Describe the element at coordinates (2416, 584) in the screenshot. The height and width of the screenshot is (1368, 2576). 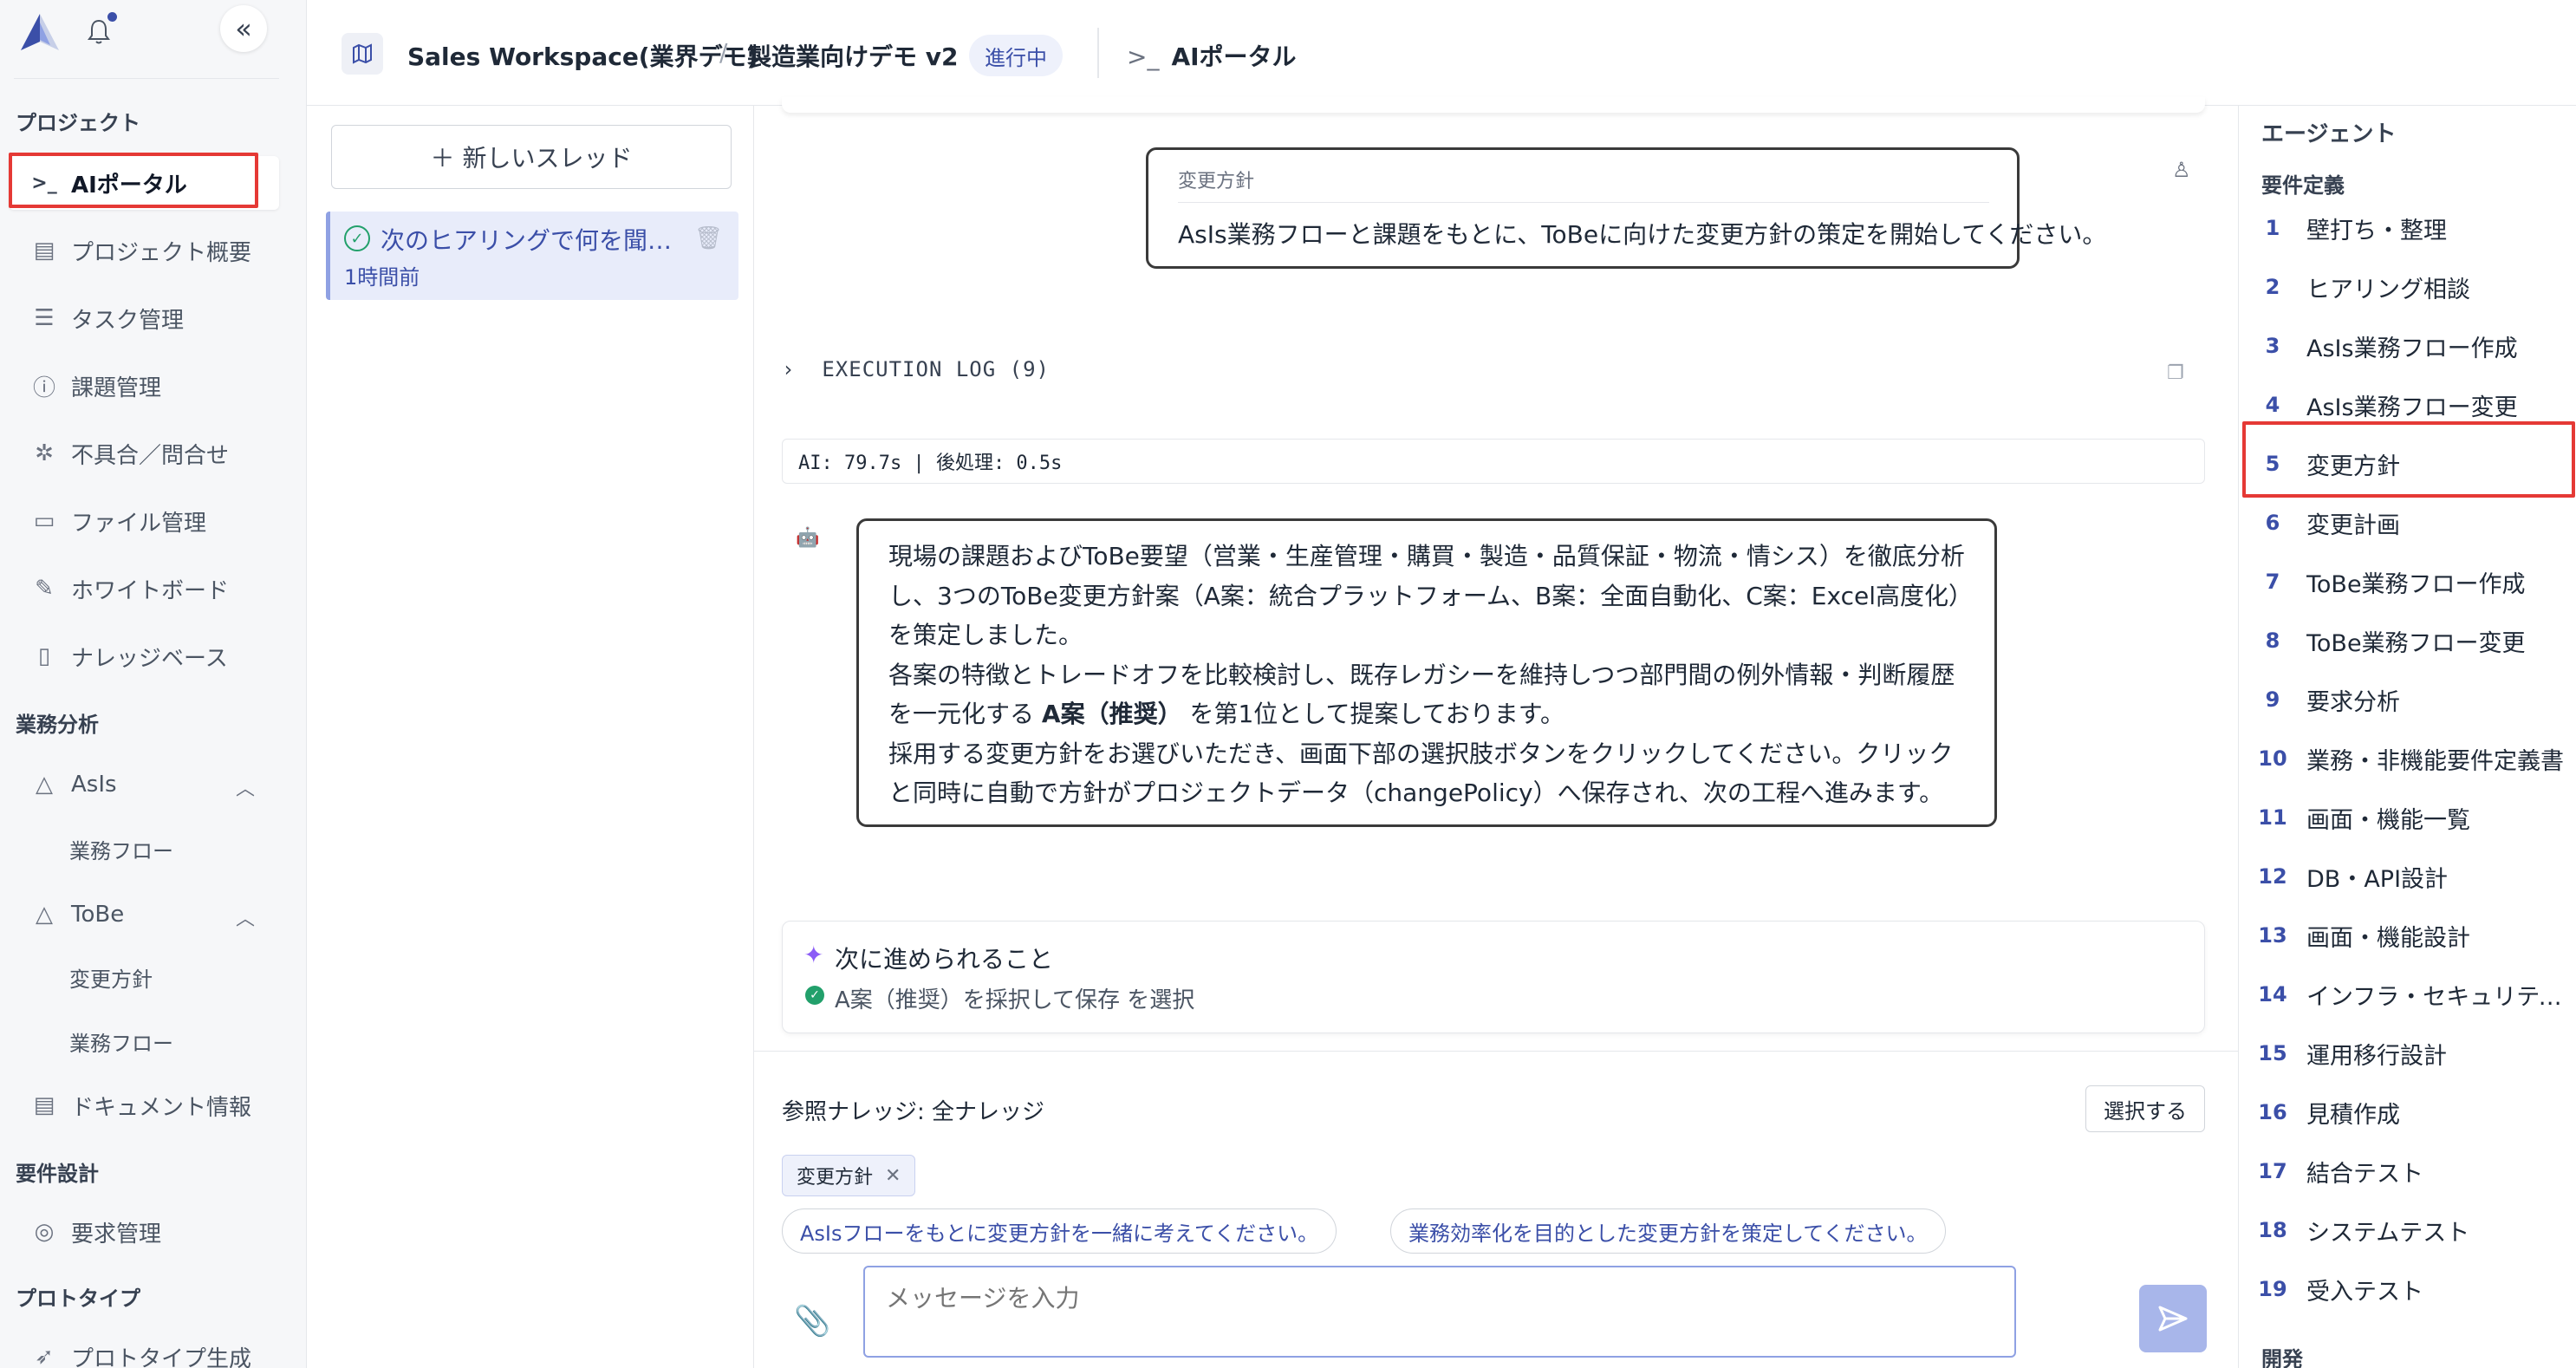
I see `agent-label: ToBe業務フロー作成` at that location.